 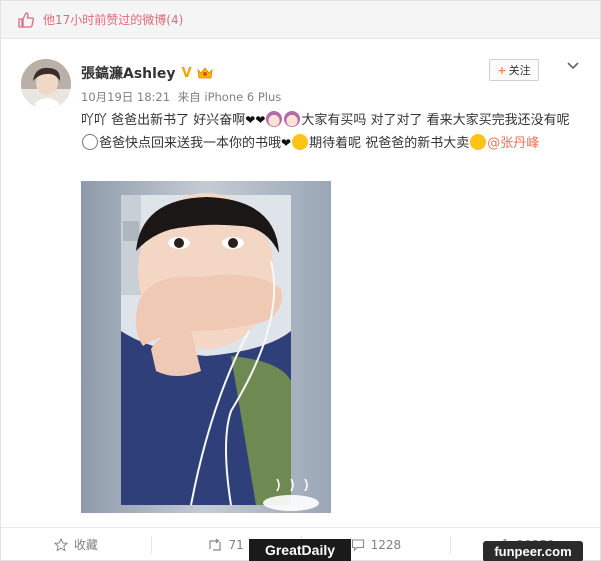 I want to click on comment-icon, so click(x=358, y=545).